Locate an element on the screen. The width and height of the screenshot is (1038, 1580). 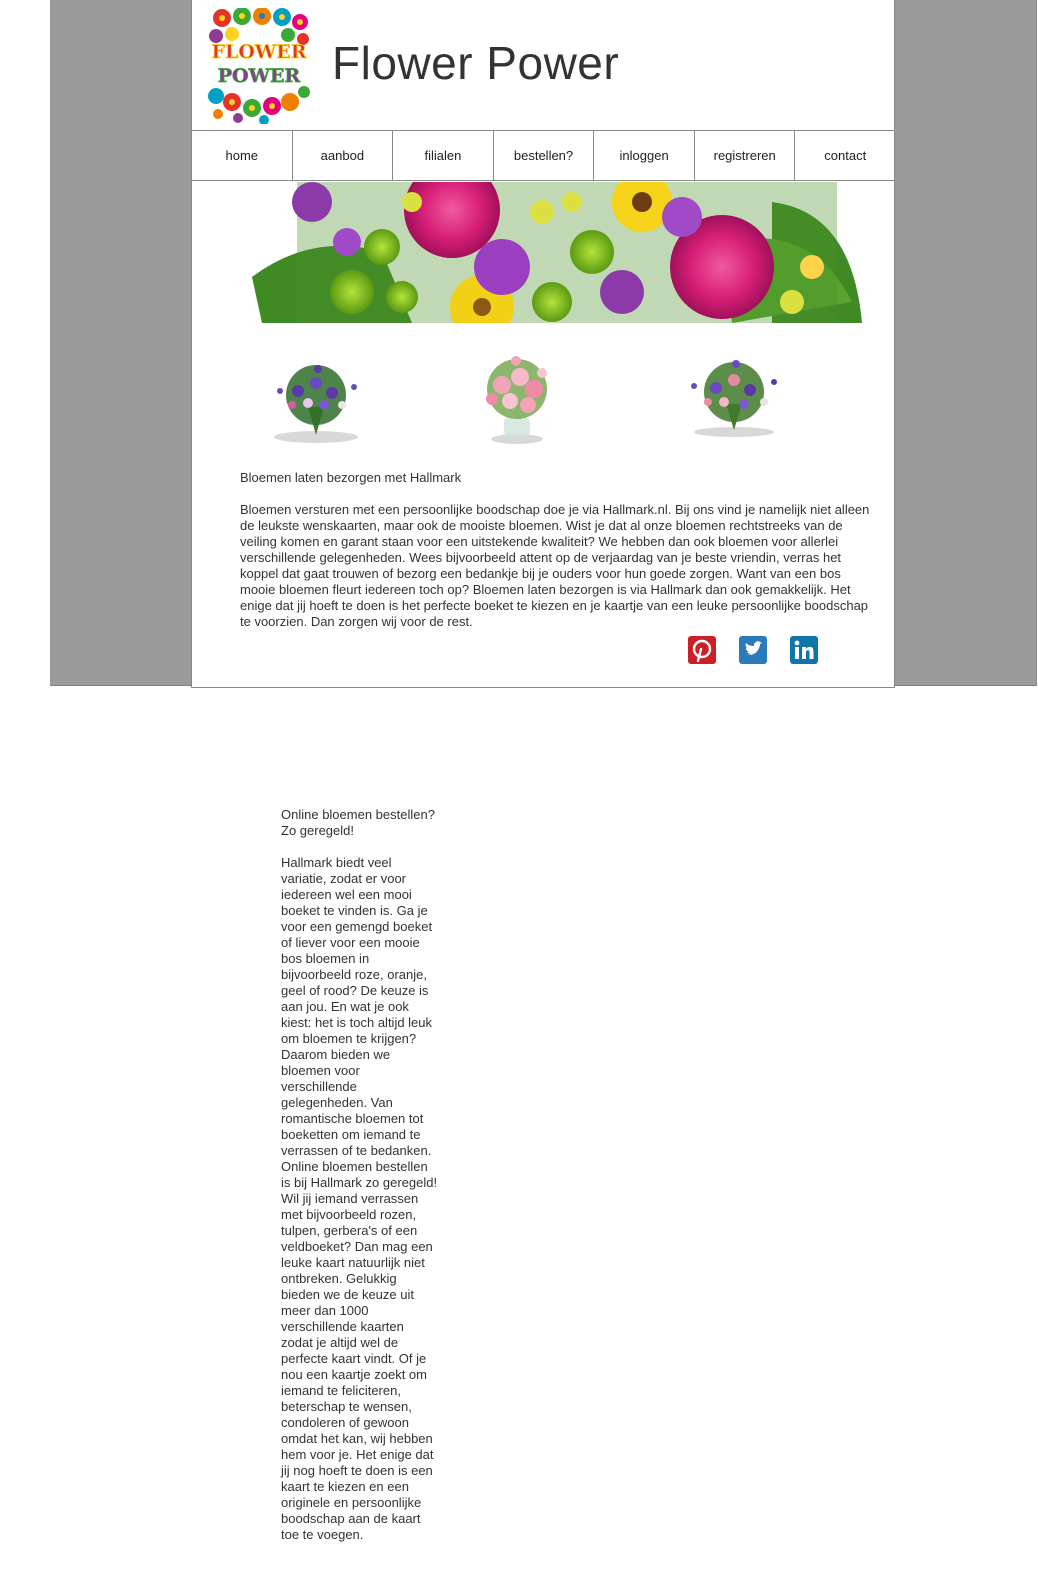
pinterest-icon is located at coordinates (702, 650).